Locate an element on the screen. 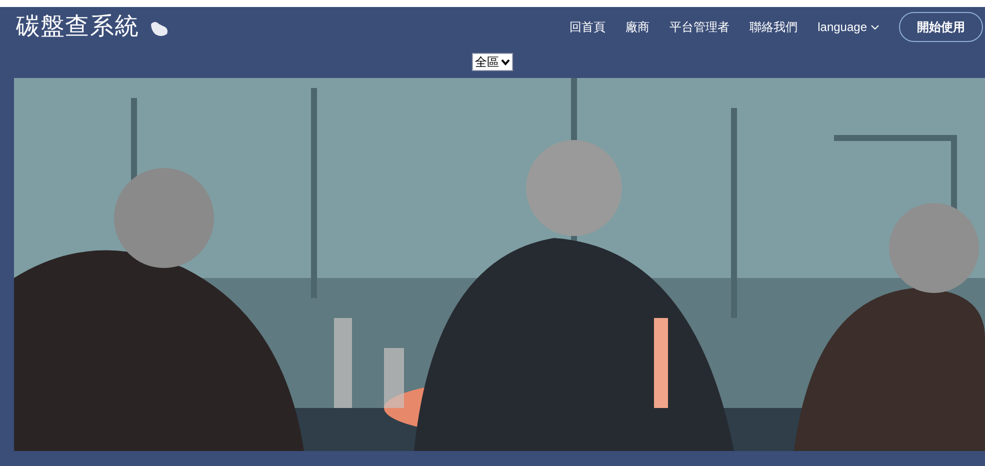 Image resolution: width=985 pixels, height=466 pixels. region-select-value: 全區 is located at coordinates (487, 62).